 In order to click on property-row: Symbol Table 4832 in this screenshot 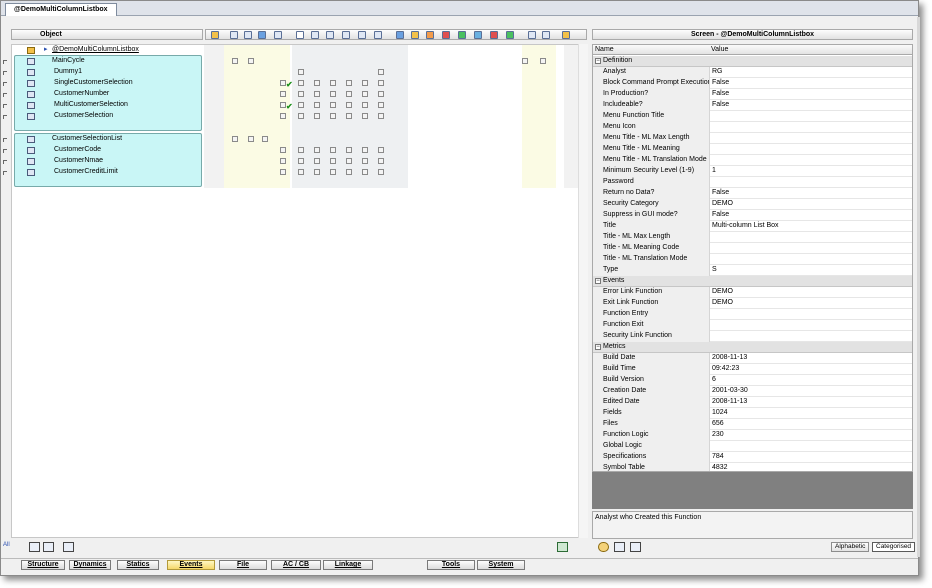, I will do `click(752, 467)`.